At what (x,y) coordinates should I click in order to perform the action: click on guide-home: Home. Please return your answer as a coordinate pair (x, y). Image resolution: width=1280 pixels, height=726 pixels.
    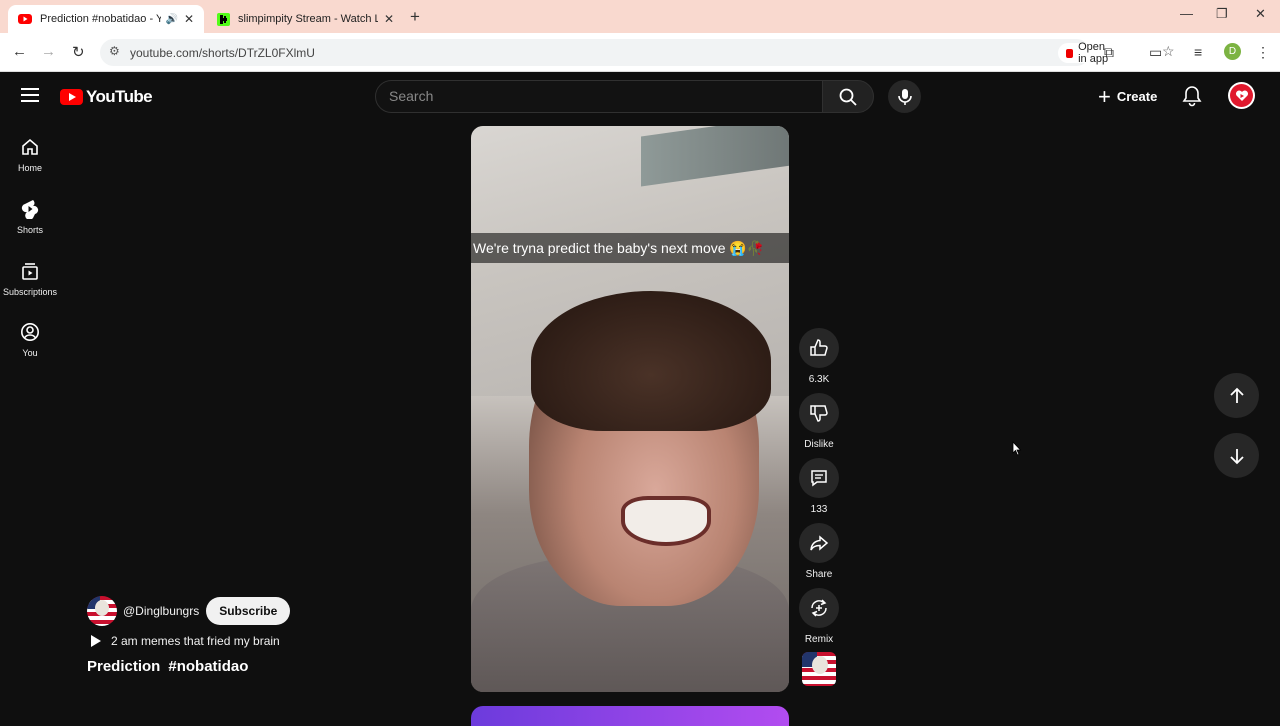
    Looking at the image, I should click on (30, 155).